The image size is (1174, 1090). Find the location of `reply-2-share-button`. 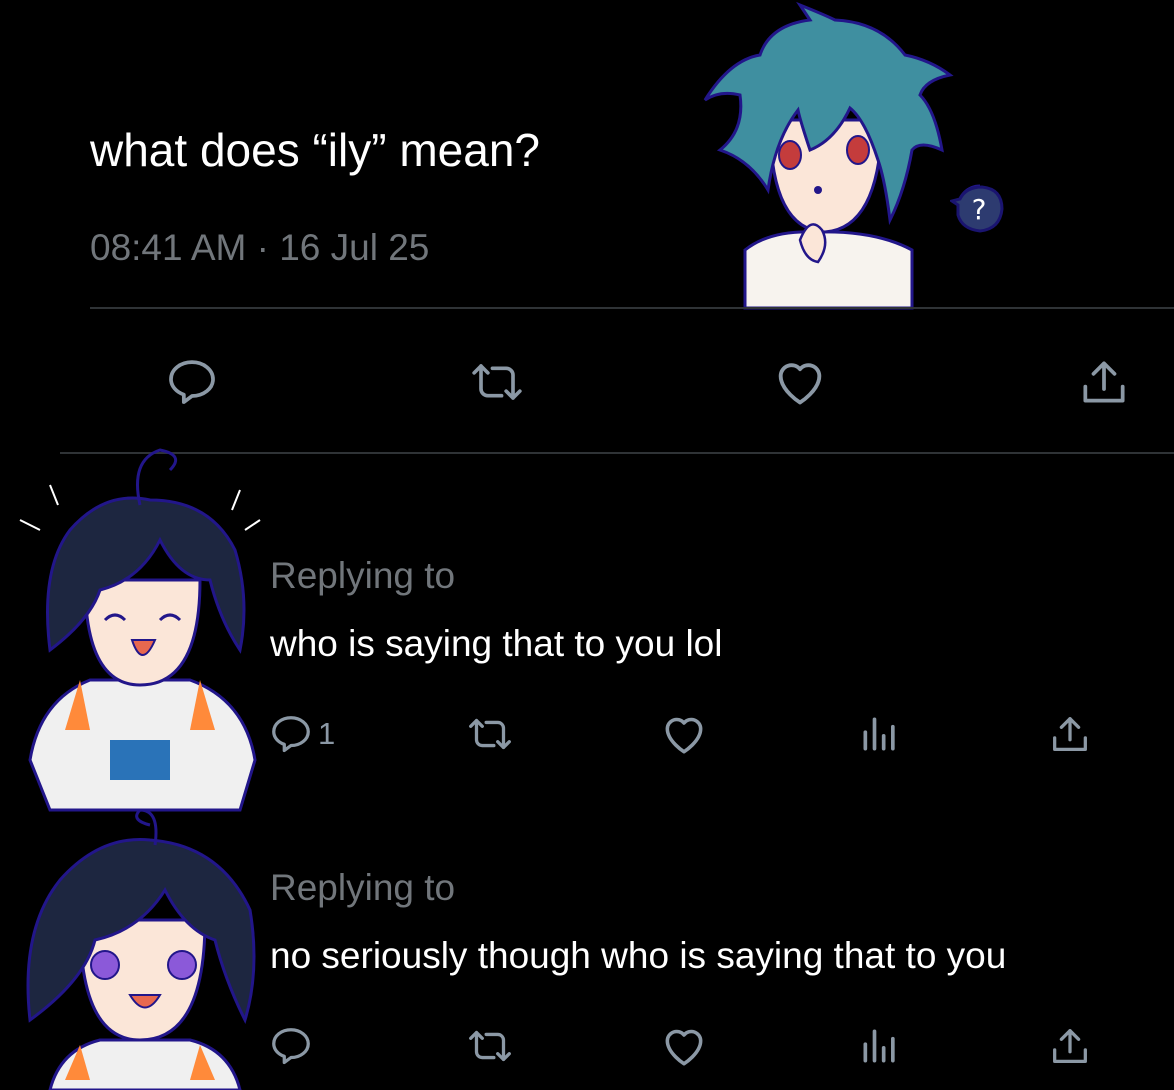

reply-2-share-button is located at coordinates (1070, 1046).